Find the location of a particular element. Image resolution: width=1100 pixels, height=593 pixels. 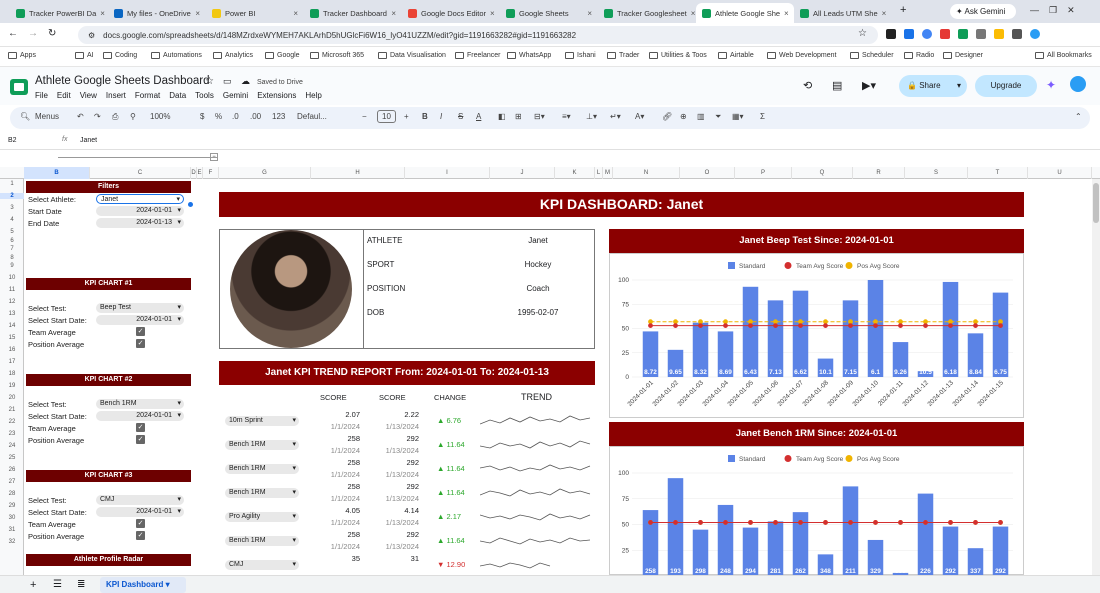

trend-test-dropdown: 10m Sprint is located at coordinates (262, 421).